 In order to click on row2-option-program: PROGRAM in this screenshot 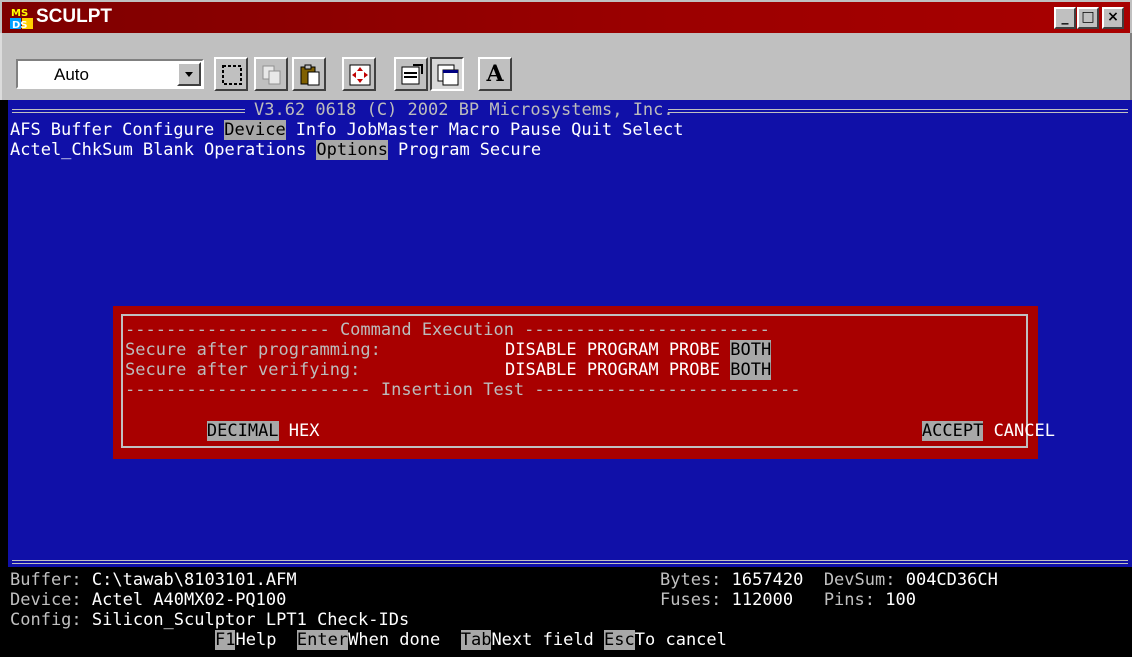, I will do `click(623, 370)`.